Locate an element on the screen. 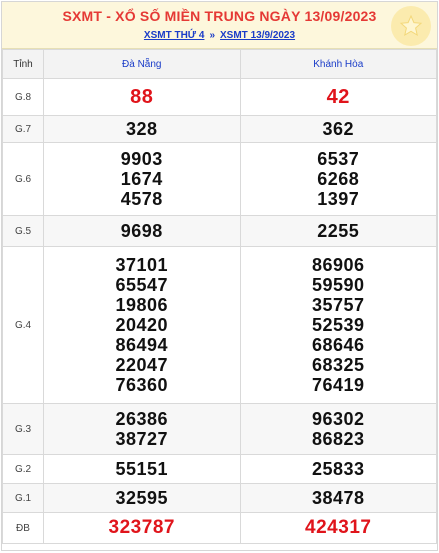 The image size is (439, 553). prize-number: 55151 is located at coordinates (142, 469).